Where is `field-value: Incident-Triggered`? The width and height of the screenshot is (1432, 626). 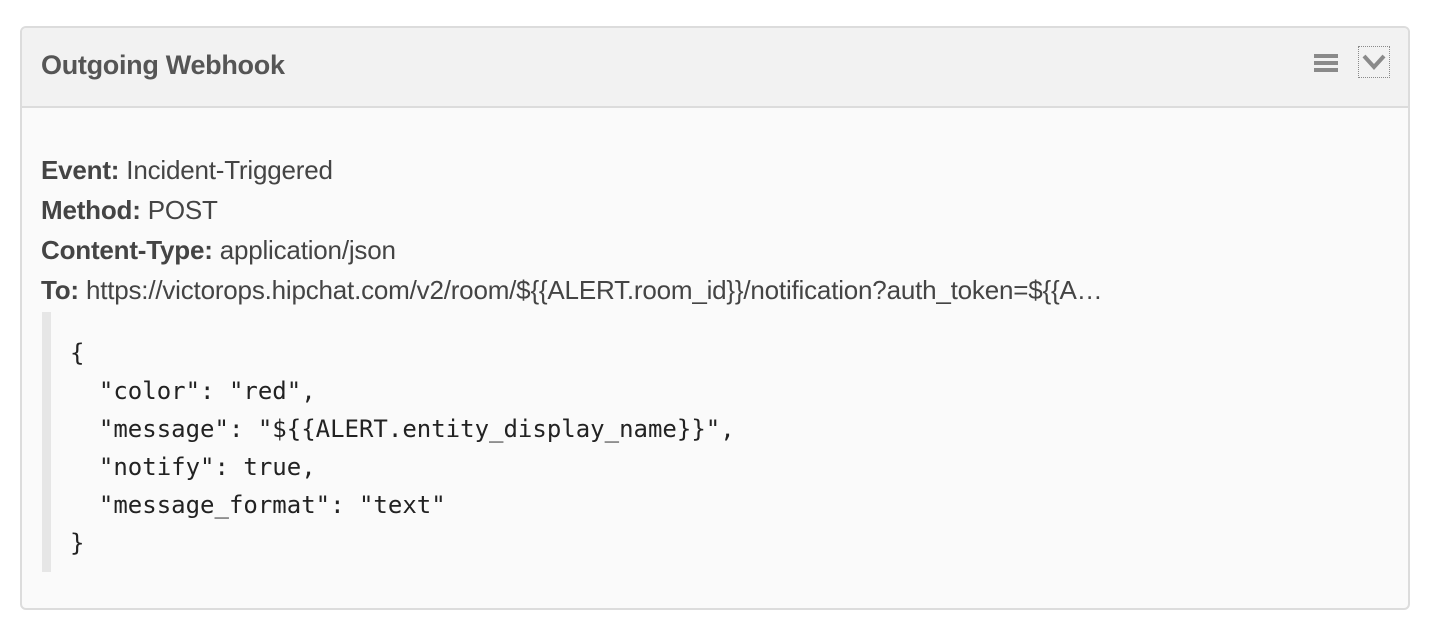
field-value: Incident-Triggered is located at coordinates (229, 170).